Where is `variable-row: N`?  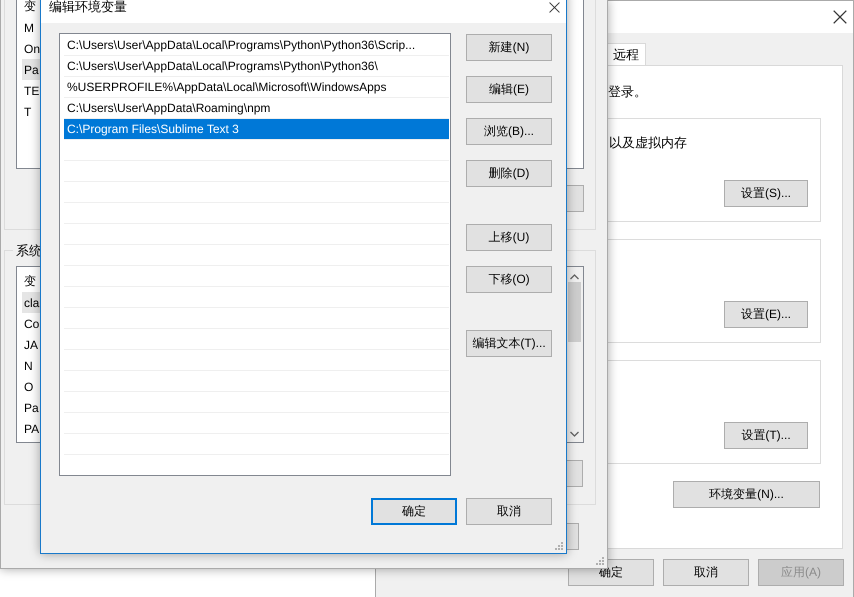
variable-row: N is located at coordinates (31, 365).